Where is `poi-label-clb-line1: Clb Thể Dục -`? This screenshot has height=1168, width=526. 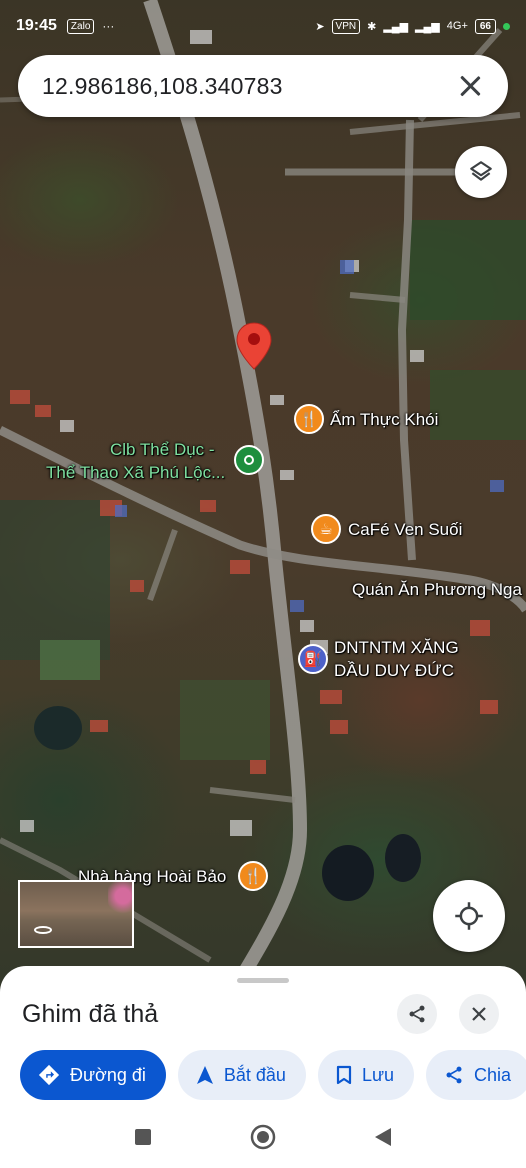
poi-label-clb-line1: Clb Thể Dục - is located at coordinates (162, 450).